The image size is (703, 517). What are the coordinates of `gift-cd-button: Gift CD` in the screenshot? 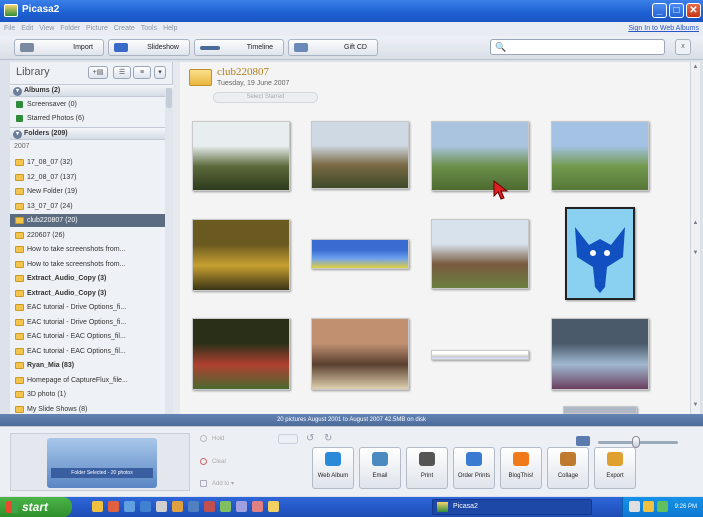 It's located at (333, 47).